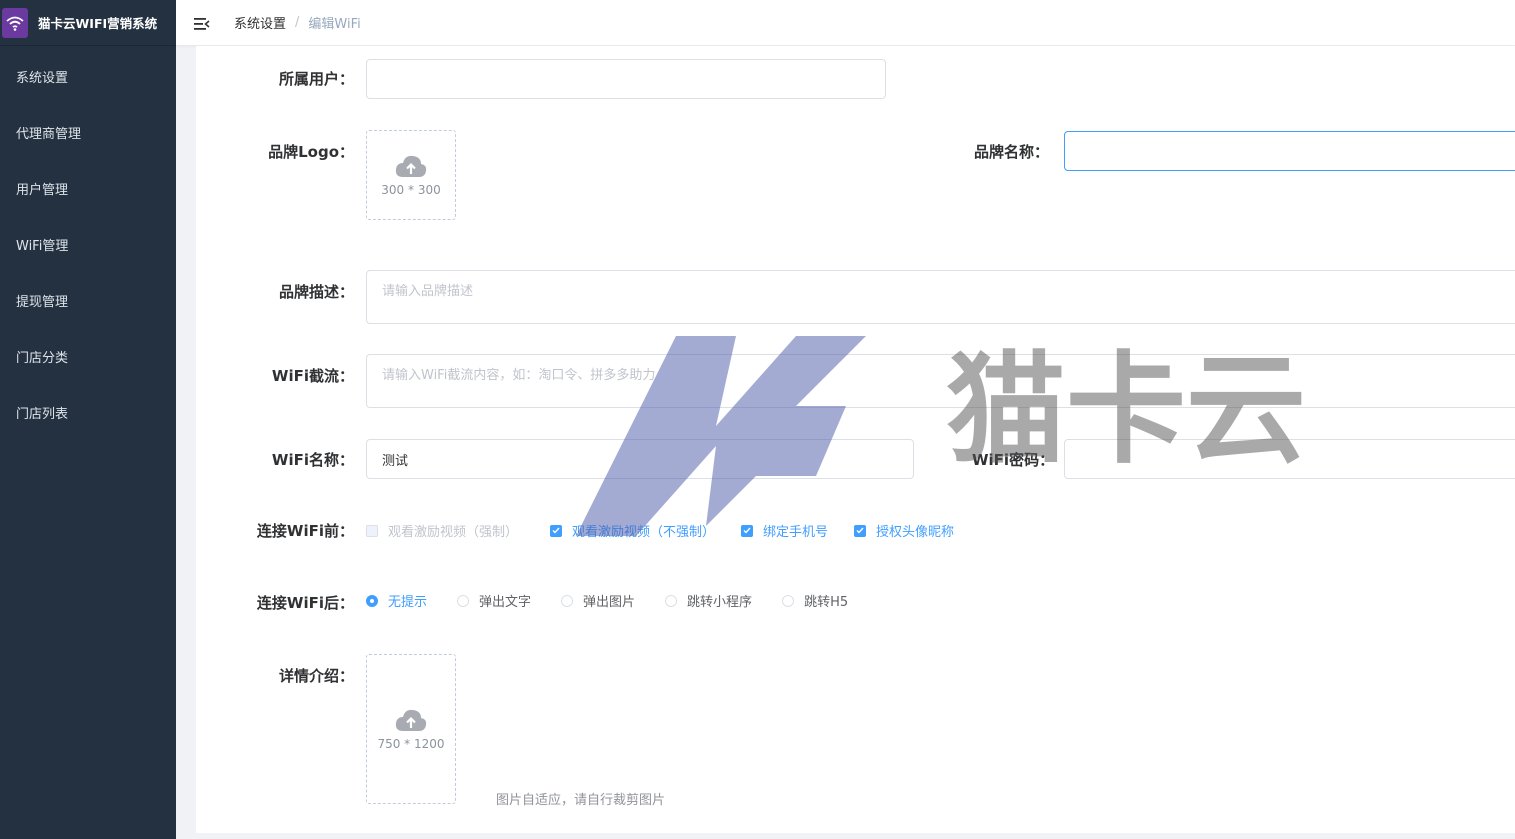 The image size is (1515, 839). What do you see at coordinates (626, 79) in the screenshot?
I see `owner-user-input` at bounding box center [626, 79].